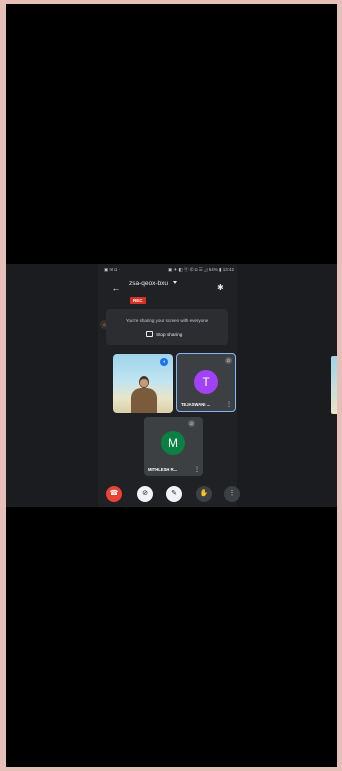  I want to click on bluetooth-icon: ✱, so click(220, 287).